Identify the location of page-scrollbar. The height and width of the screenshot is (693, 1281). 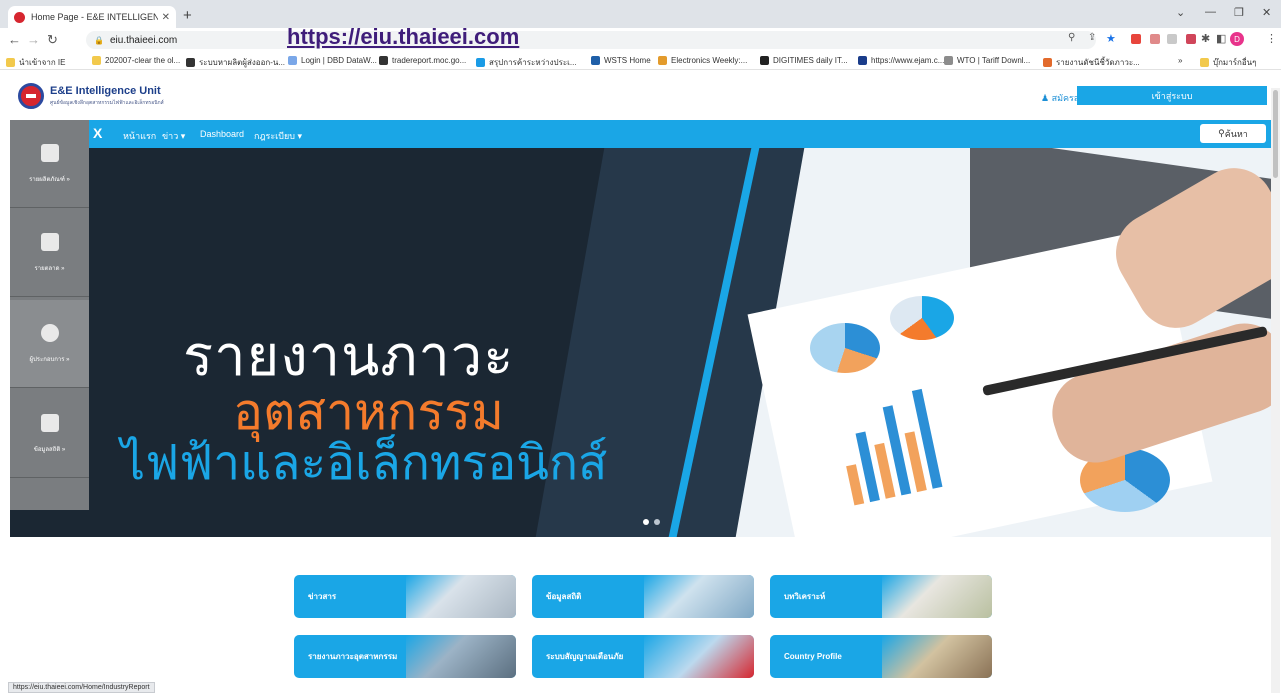
(1275, 390).